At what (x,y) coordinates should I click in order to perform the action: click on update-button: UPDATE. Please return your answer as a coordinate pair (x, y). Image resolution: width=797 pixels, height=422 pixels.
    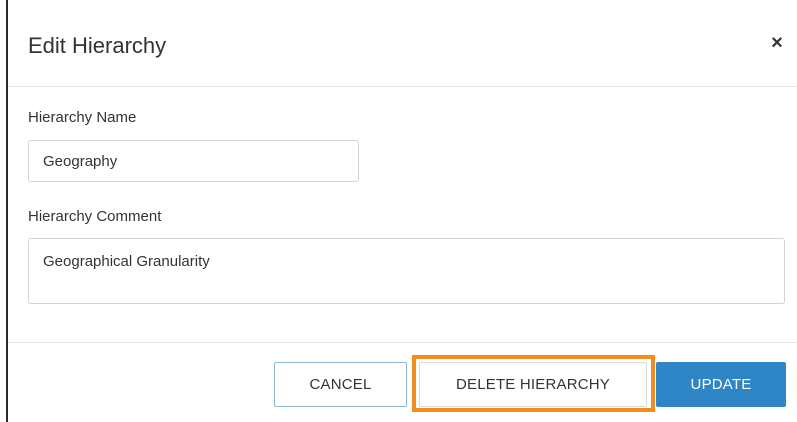
    Looking at the image, I should click on (721, 384).